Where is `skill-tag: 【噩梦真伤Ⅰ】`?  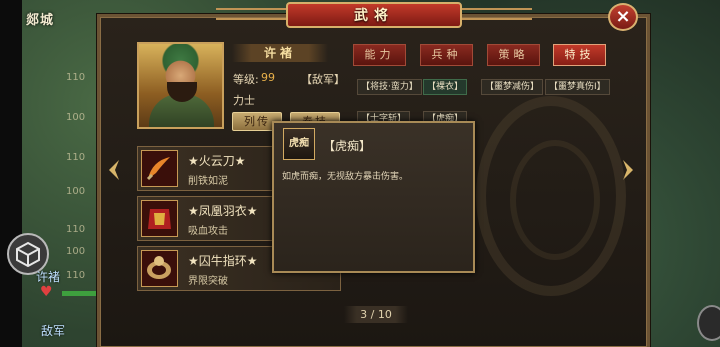
skill-tag: 【噩梦真伤Ⅰ】 is located at coordinates (577, 87).